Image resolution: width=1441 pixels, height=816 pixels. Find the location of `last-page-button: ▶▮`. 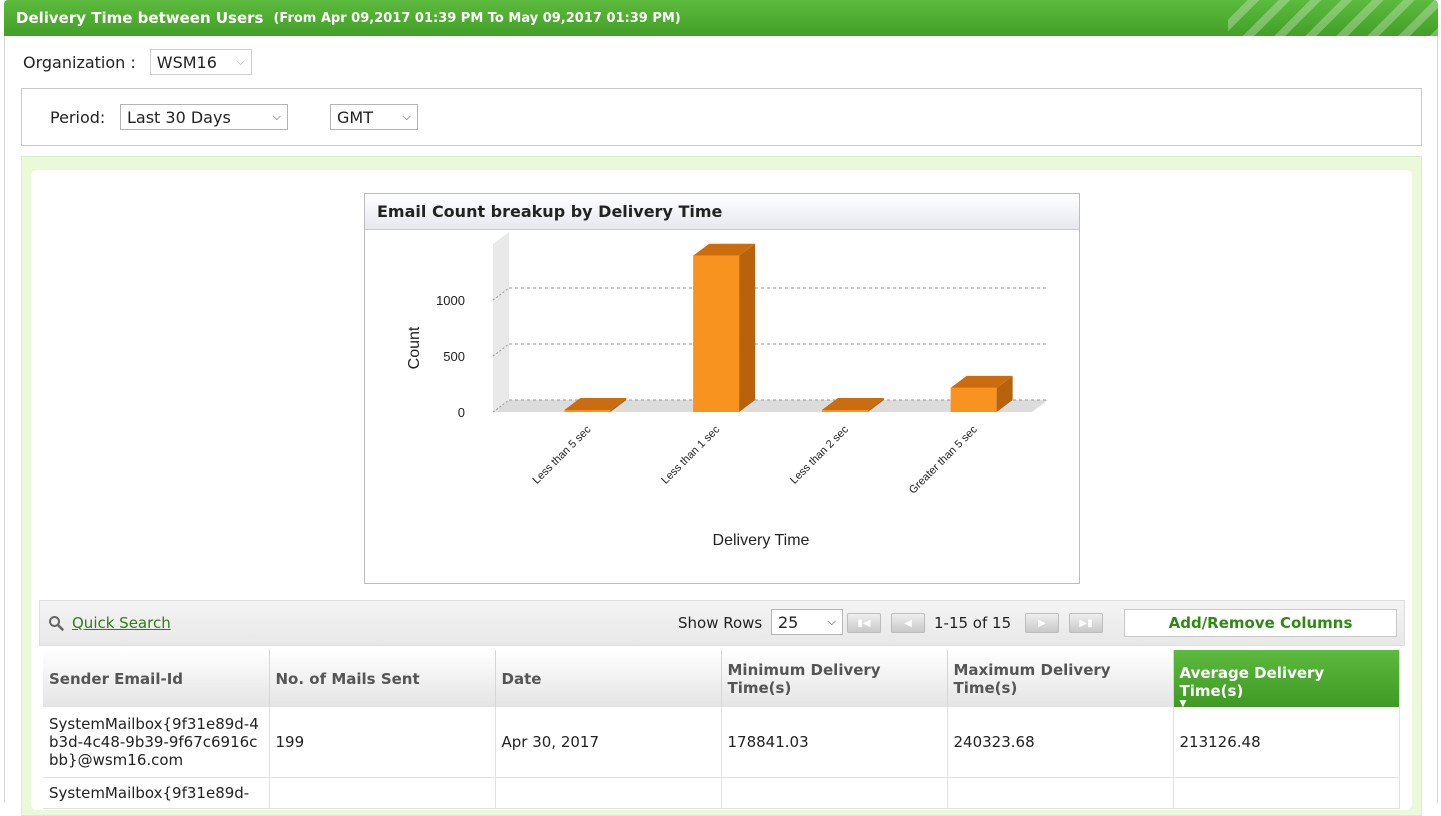

last-page-button: ▶▮ is located at coordinates (1086, 623).